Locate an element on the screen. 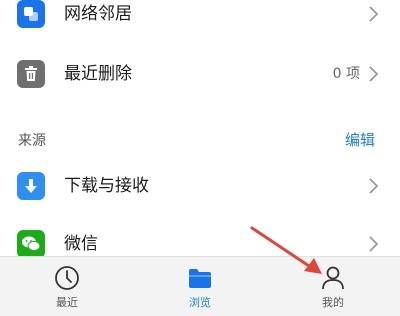  person-icon is located at coordinates (333, 278).